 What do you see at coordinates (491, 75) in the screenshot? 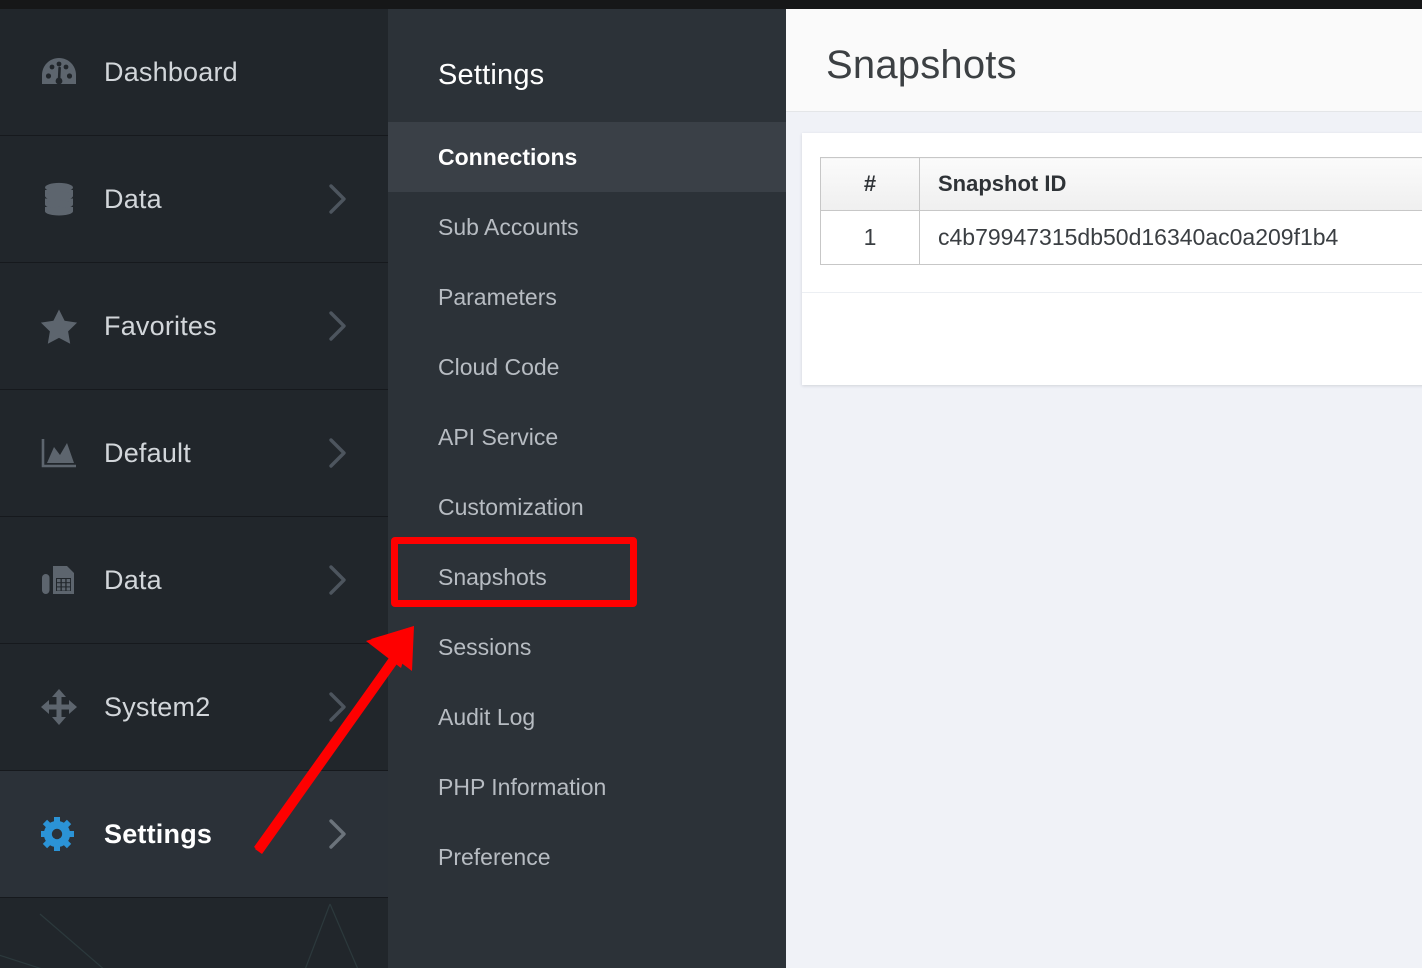
I see `subpanel-title: Settings` at bounding box center [491, 75].